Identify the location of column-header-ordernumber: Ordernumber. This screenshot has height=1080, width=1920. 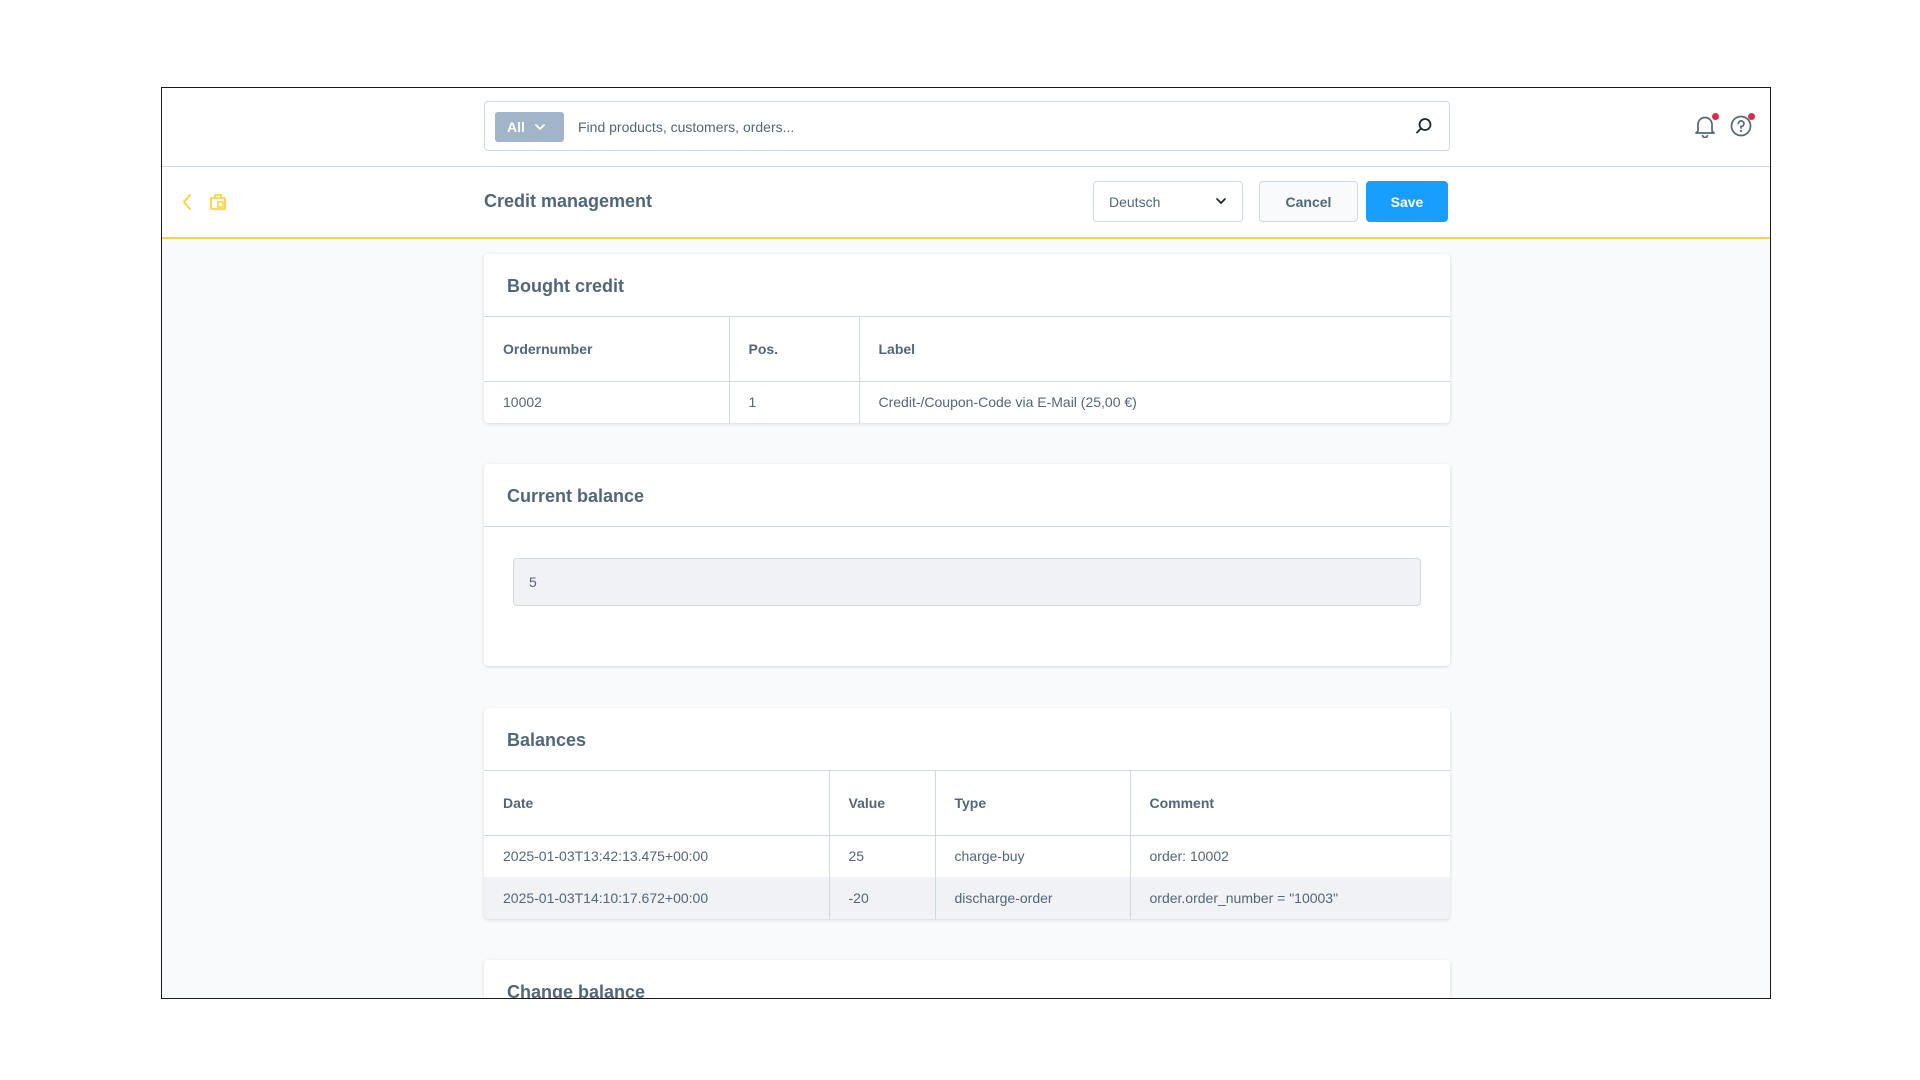
(607, 349).